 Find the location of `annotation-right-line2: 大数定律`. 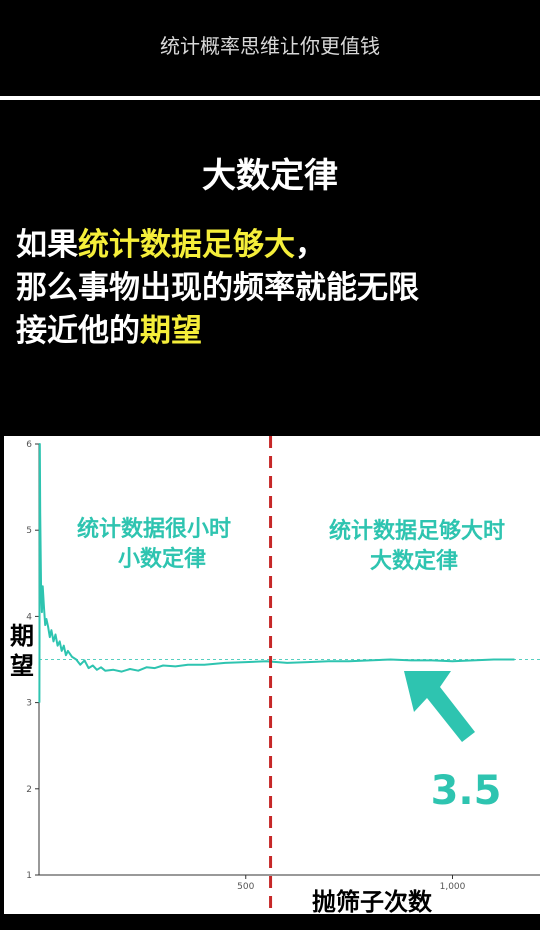

annotation-right-line2: 大数定律 is located at coordinates (414, 561).